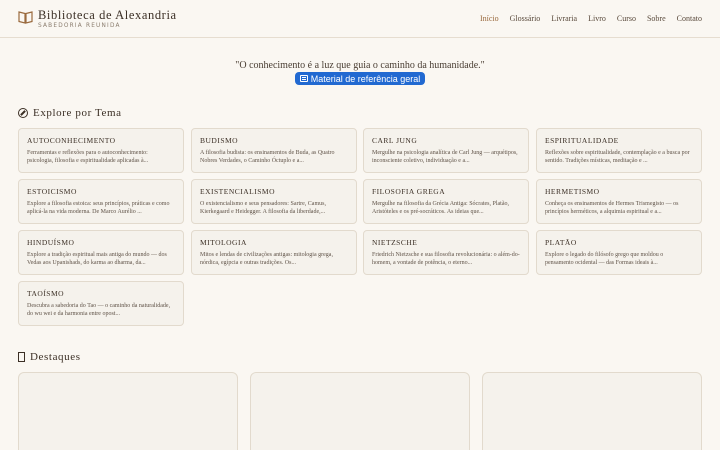  What do you see at coordinates (409, 191) in the screenshot?
I see `topic-title: Filosofia Grega` at bounding box center [409, 191].